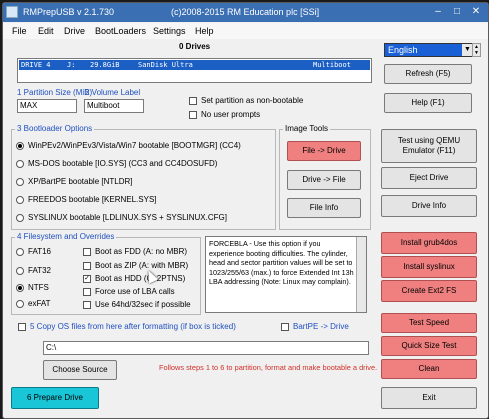 This screenshot has width=489, height=419. Describe the element at coordinates (92, 199) in the screenshot. I see `bootloader-option-freedos: FREEDOS bootable [KERNEL.SYS]` at that location.